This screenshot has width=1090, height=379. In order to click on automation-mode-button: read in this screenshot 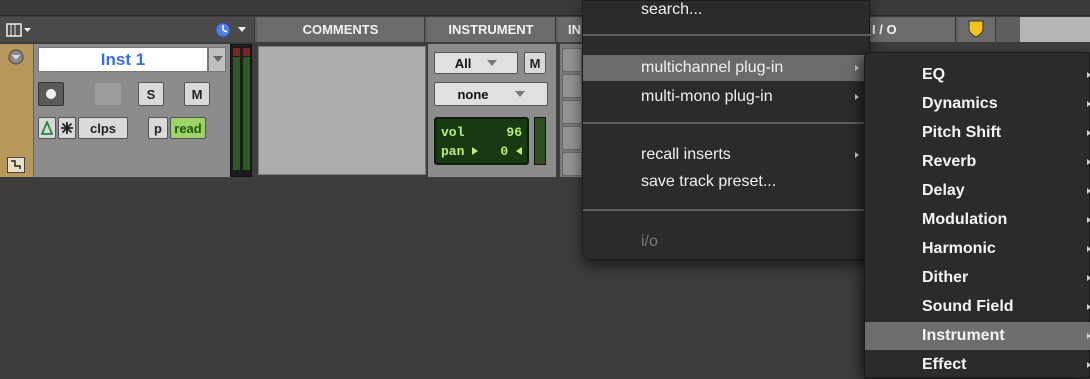, I will do `click(188, 128)`.